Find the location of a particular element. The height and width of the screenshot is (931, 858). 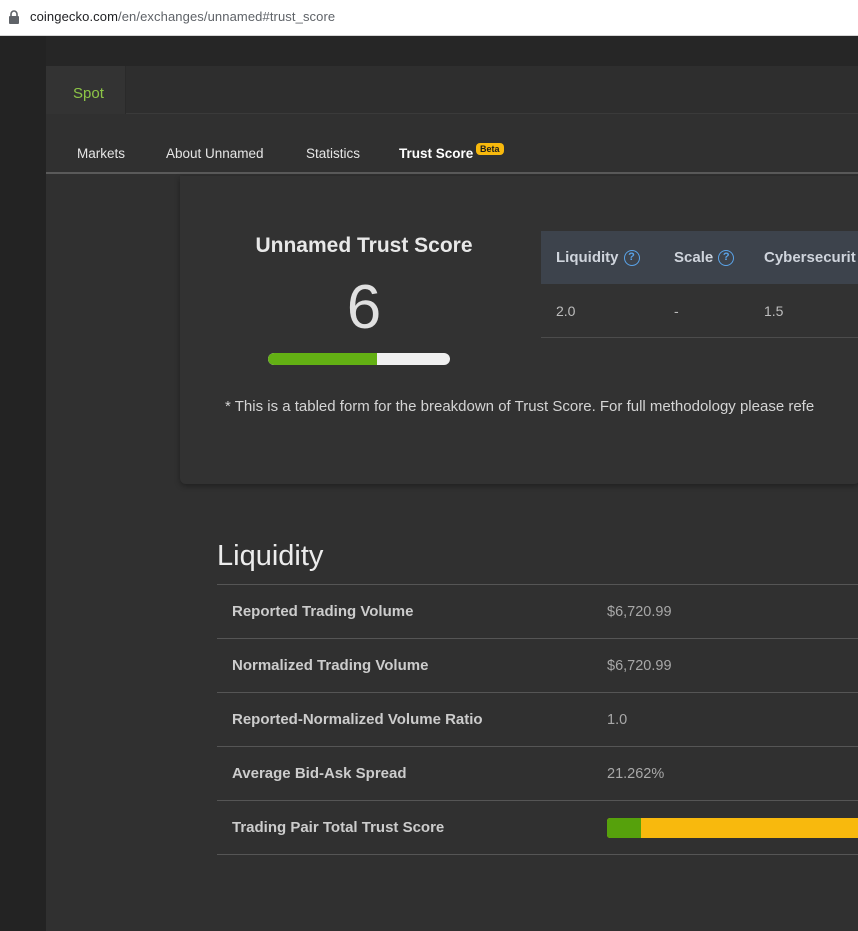

header-cybersecurity-label: Cybersecurit is located at coordinates (810, 257).